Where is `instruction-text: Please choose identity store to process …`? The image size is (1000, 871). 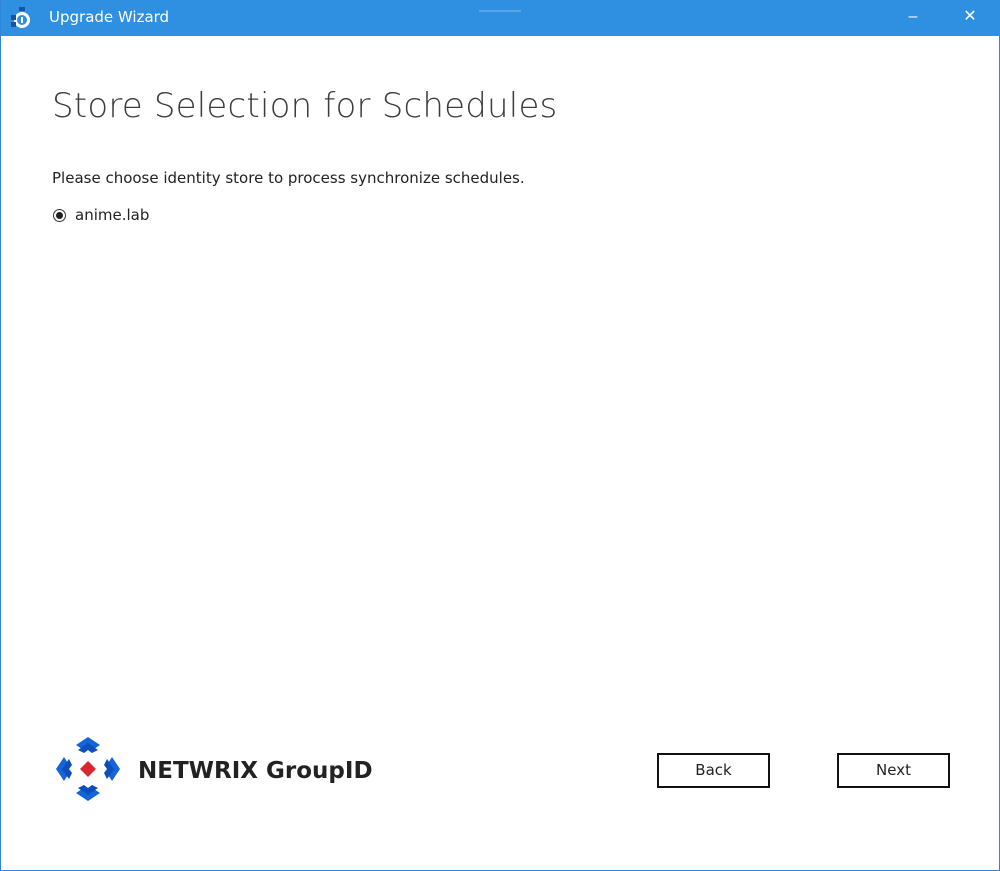
instruction-text: Please choose identity store to process … is located at coordinates (288, 178).